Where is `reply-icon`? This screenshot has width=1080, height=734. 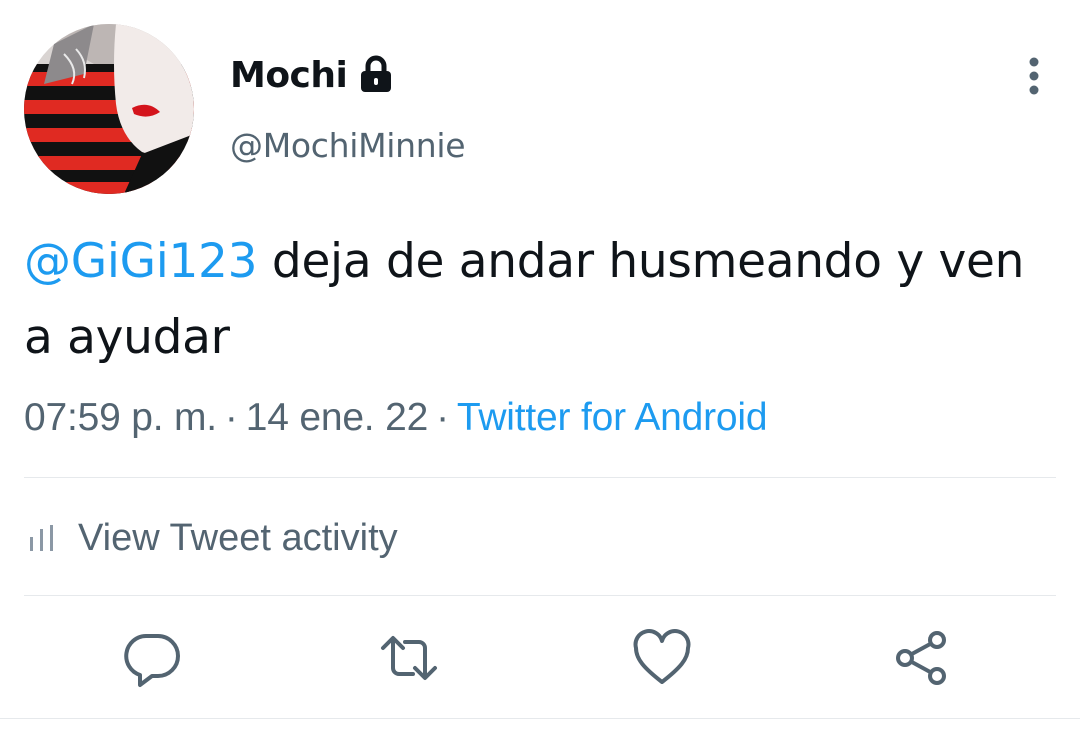 reply-icon is located at coordinates (152, 660).